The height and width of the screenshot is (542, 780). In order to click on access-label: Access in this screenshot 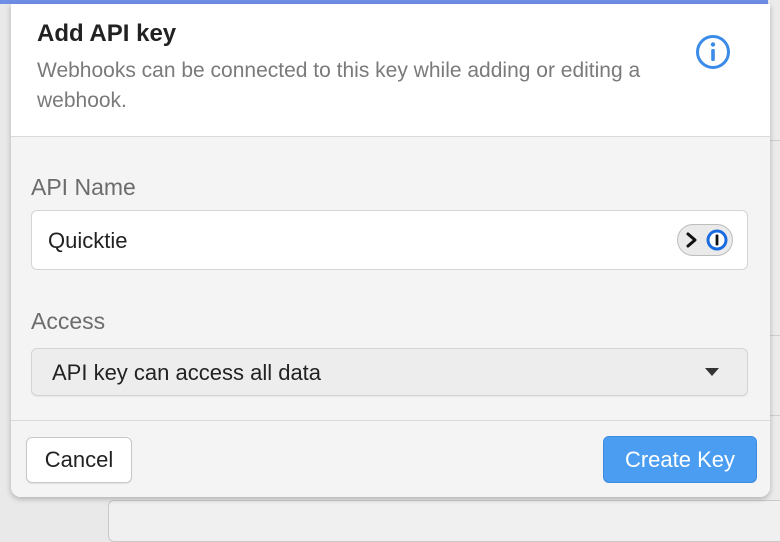, I will do `click(68, 321)`.